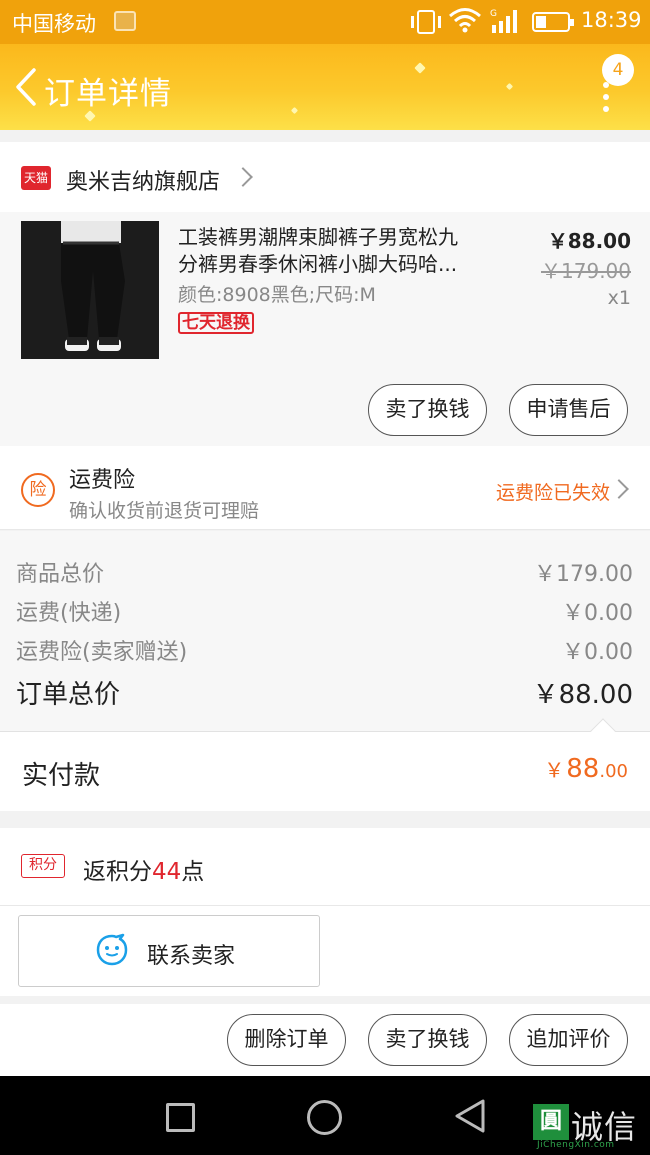  What do you see at coordinates (470, 1116) in the screenshot?
I see `nav-back-icon` at bounding box center [470, 1116].